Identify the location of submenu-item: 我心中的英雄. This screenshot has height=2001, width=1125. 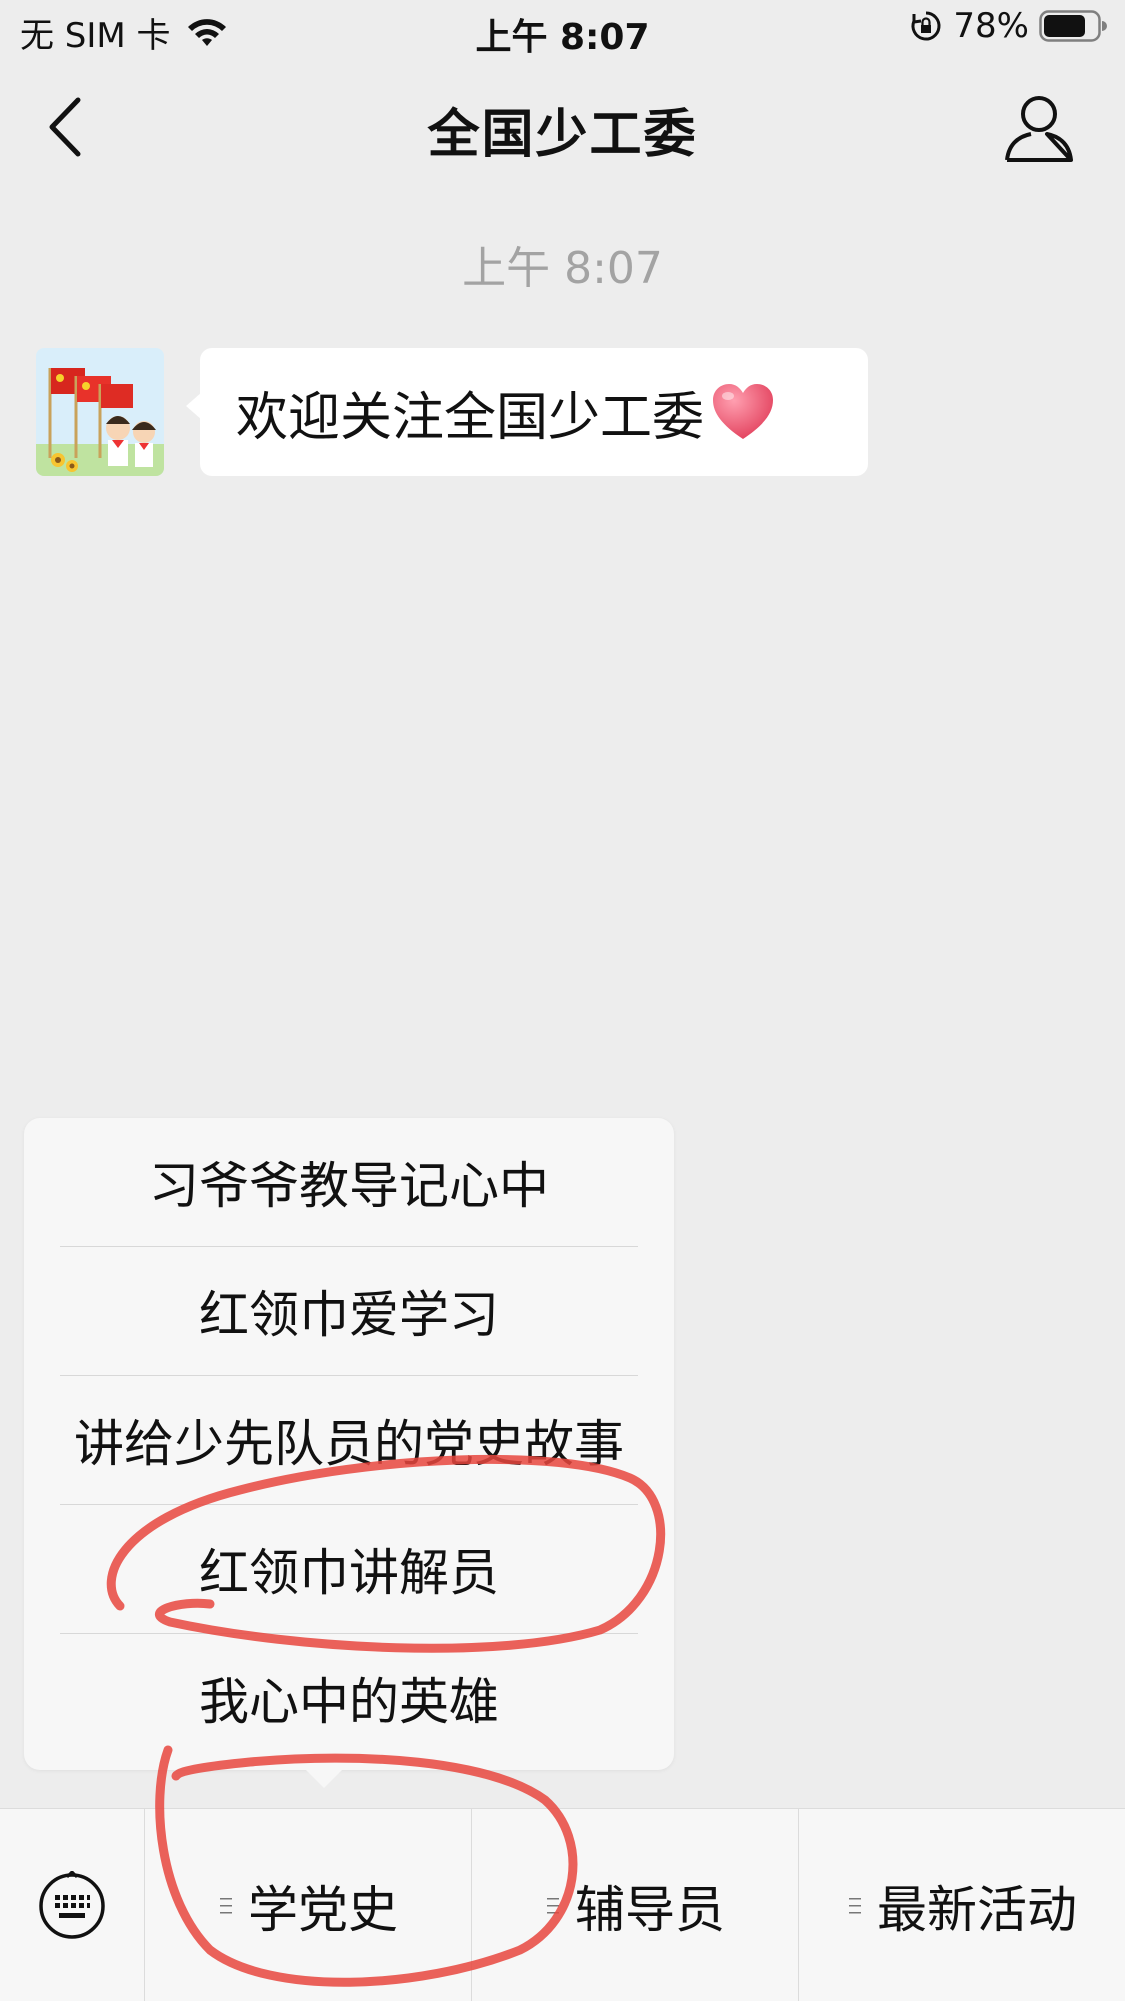
(349, 1698).